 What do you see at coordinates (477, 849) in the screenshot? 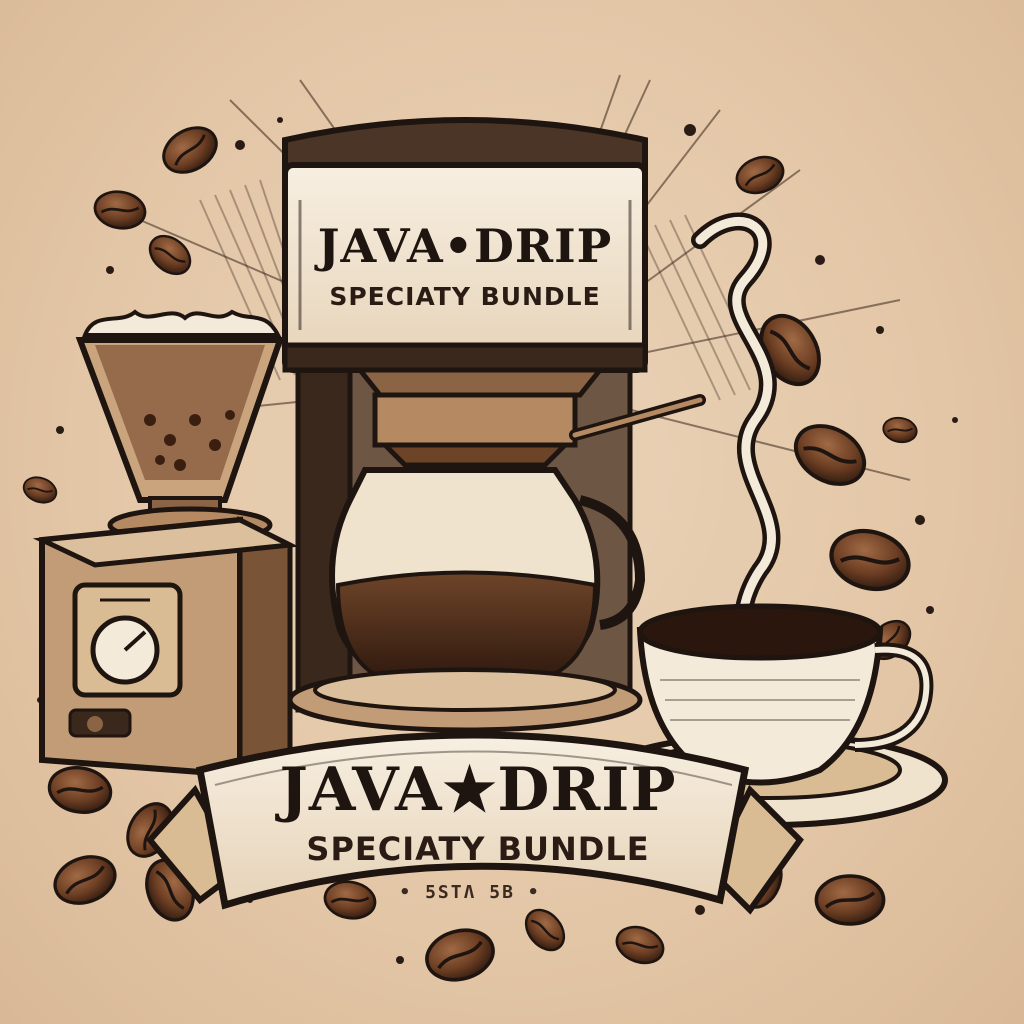
I see `banner-subtitle: SPECIATY BUNDLE` at bounding box center [477, 849].